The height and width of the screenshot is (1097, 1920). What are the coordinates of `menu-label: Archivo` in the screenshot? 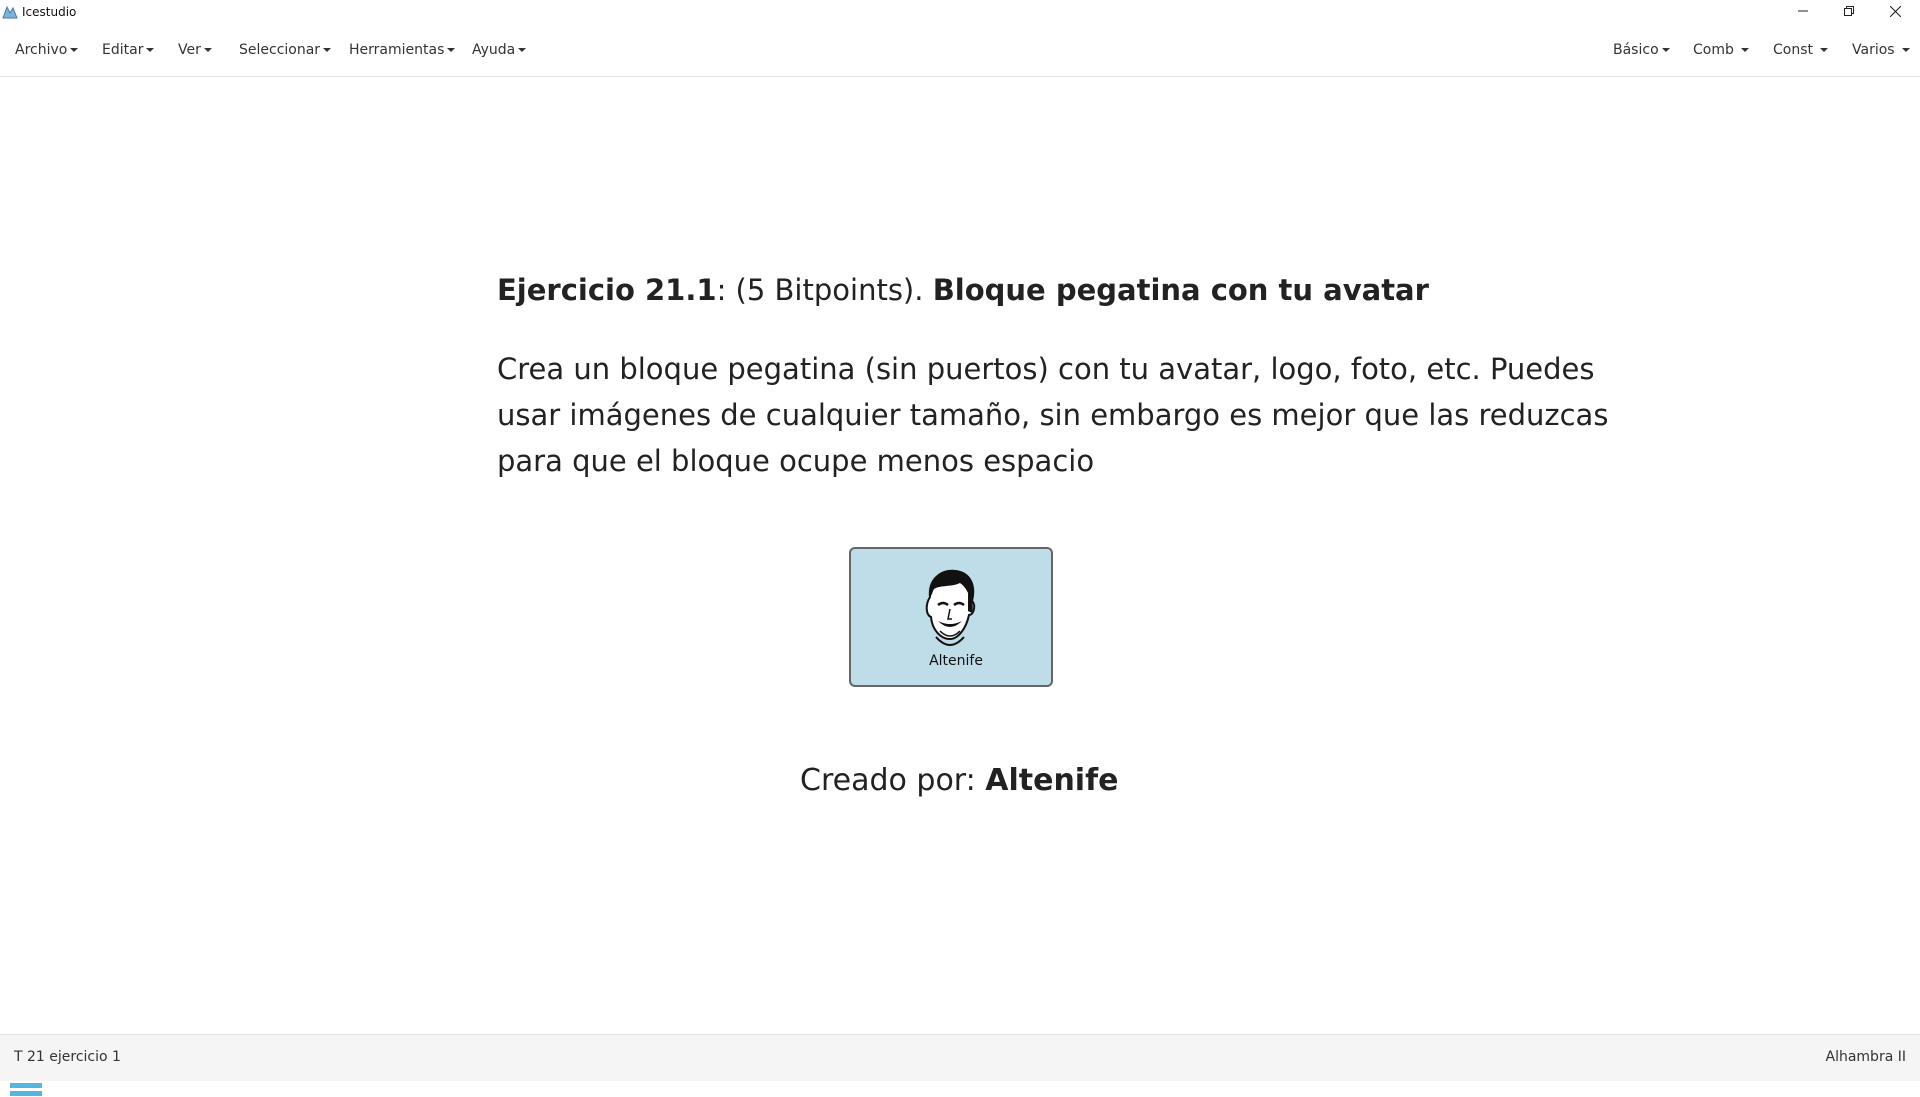 It's located at (41, 50).